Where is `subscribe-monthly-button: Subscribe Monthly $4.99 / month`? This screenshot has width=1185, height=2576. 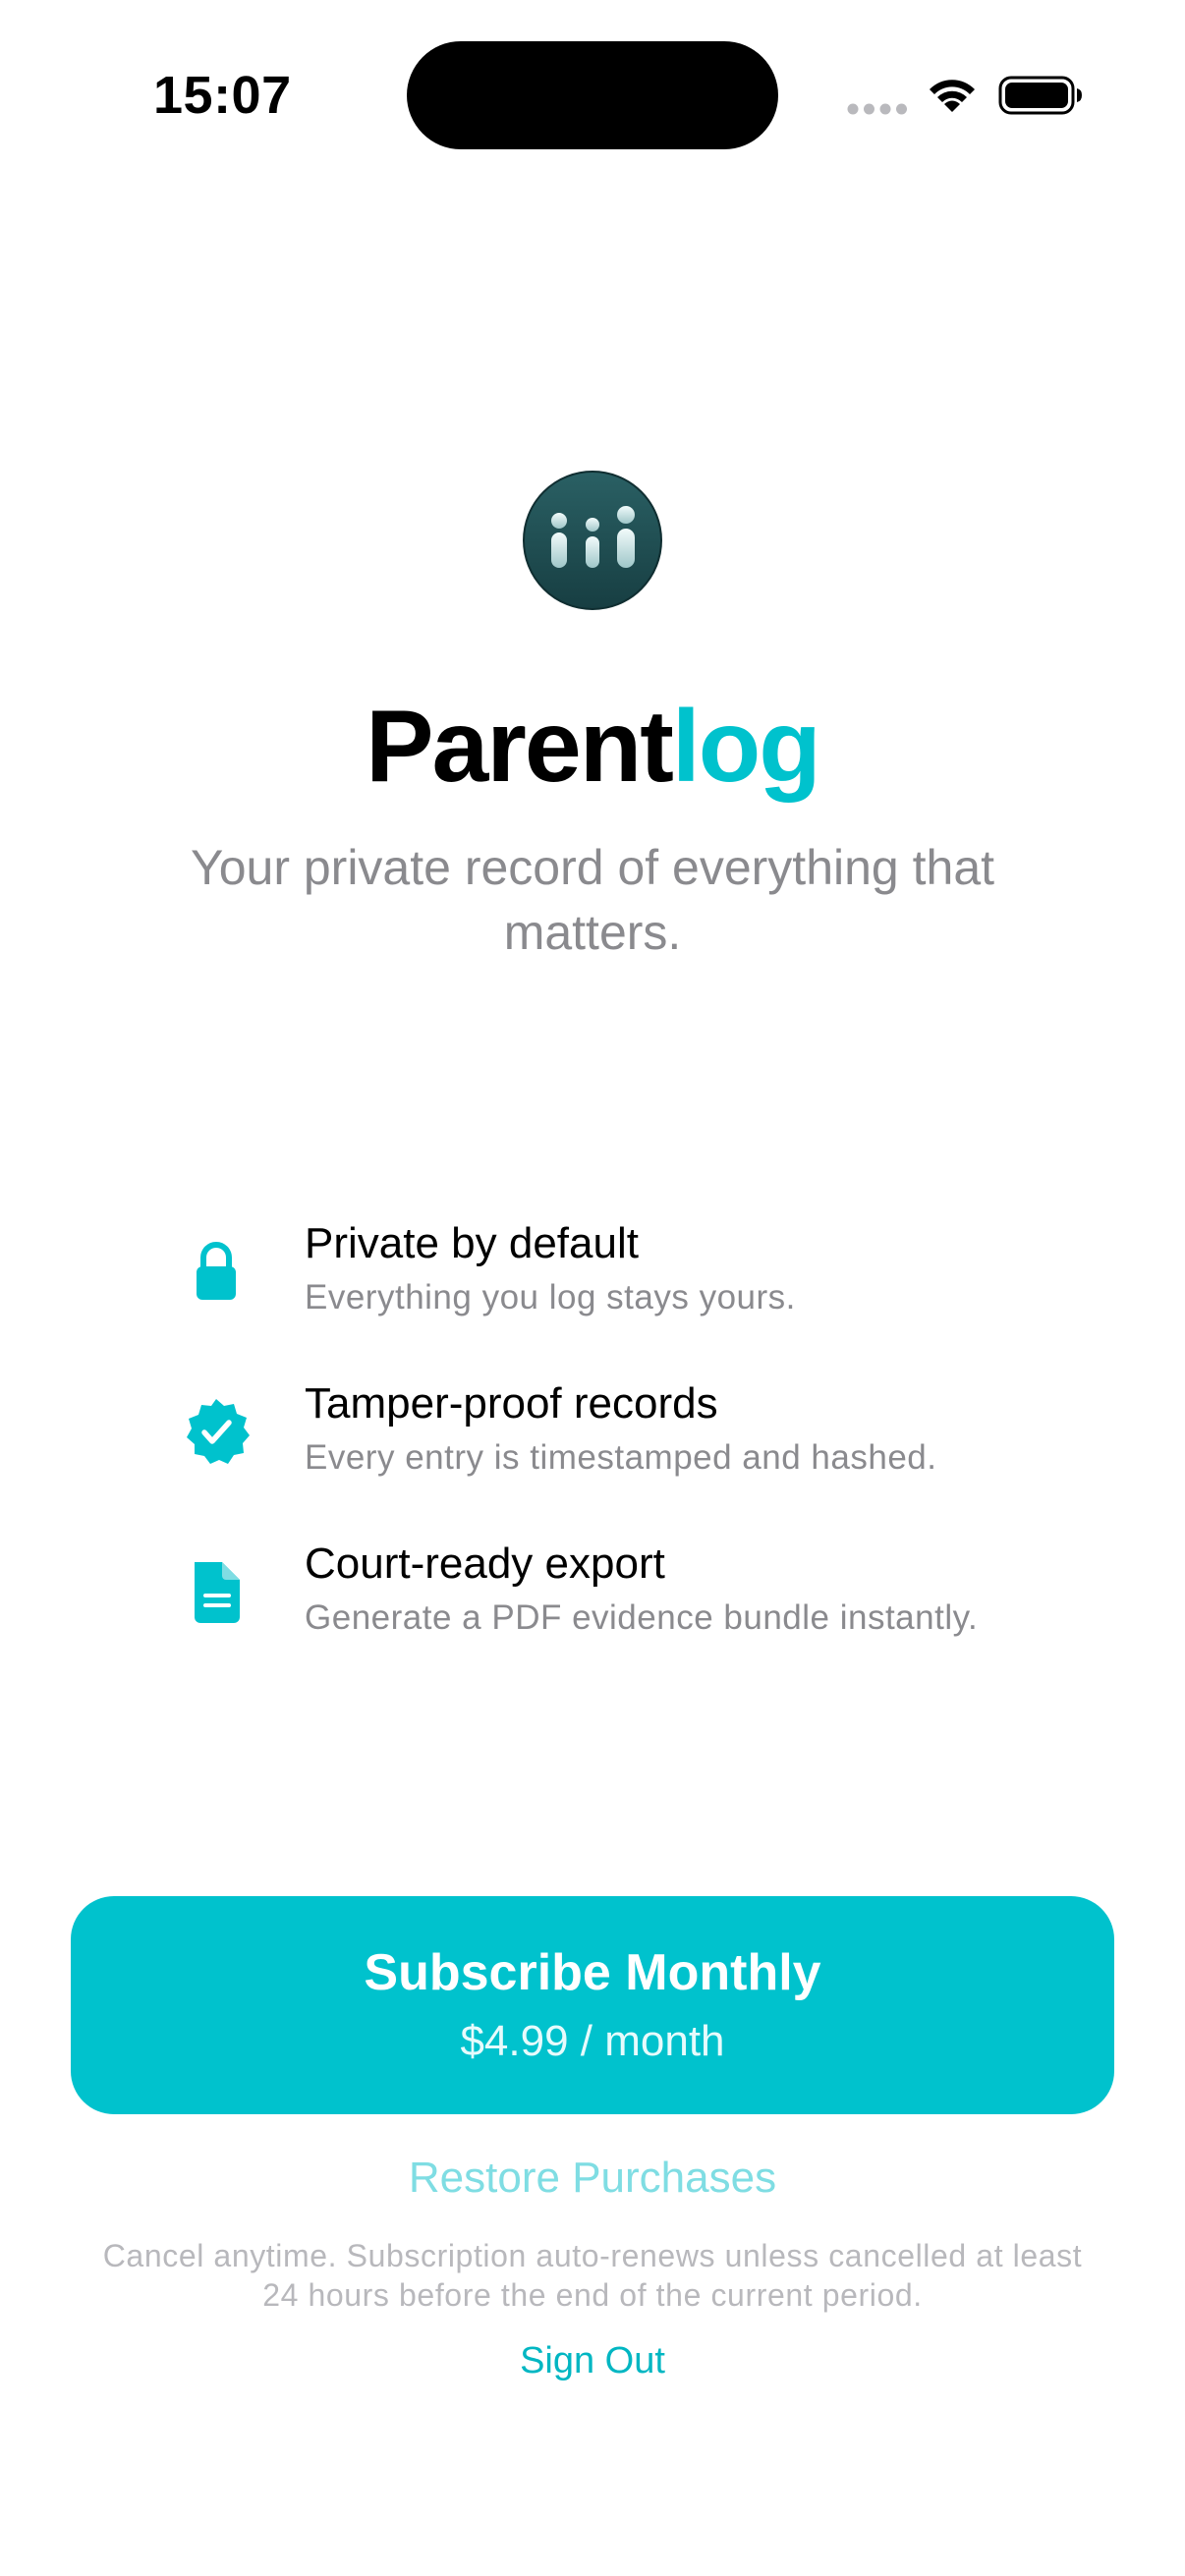
subscribe-monthly-button: Subscribe Monthly $4.99 / month is located at coordinates (592, 2005).